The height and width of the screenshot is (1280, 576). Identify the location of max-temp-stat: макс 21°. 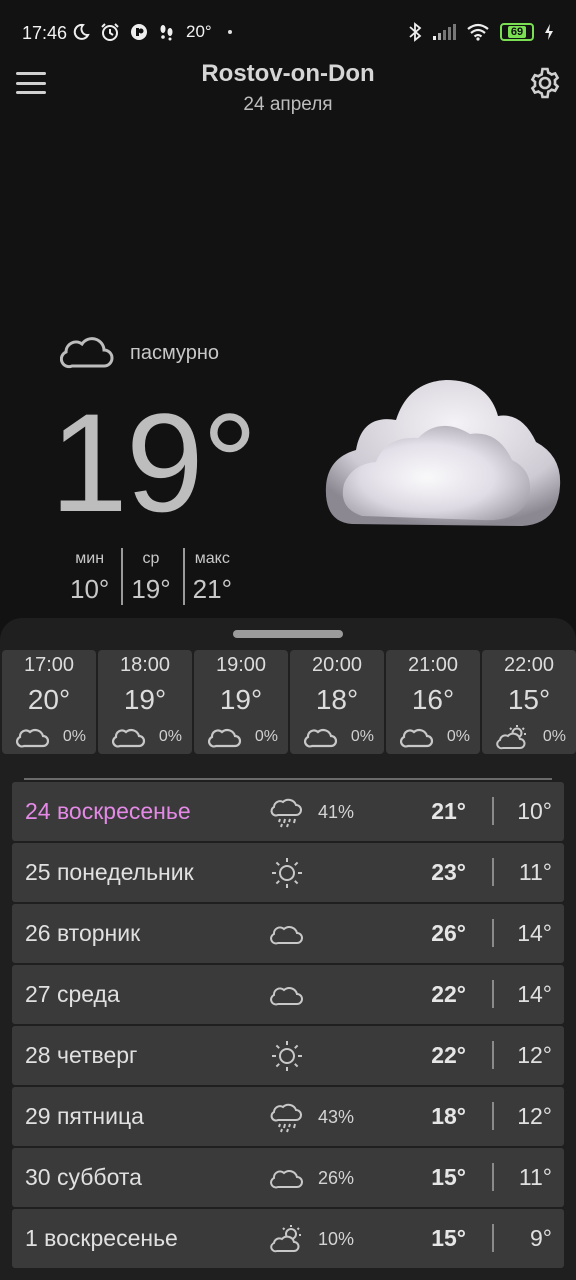
(213, 576).